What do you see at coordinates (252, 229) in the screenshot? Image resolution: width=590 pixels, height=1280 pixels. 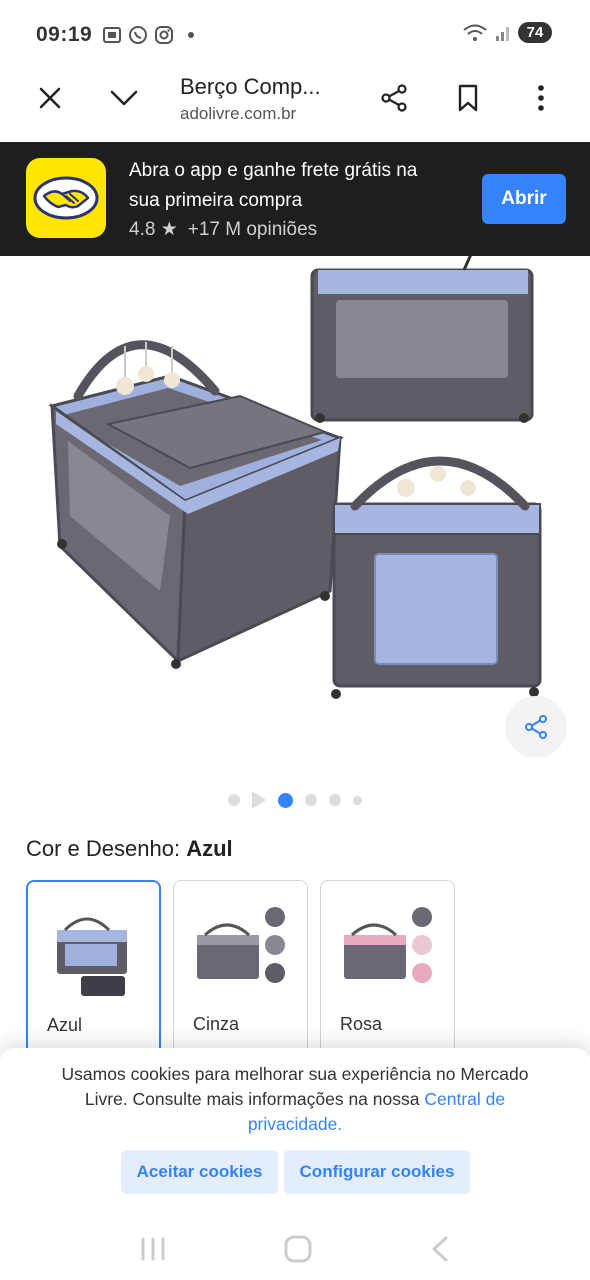 I see `opinions-count: +17 M opiniões` at bounding box center [252, 229].